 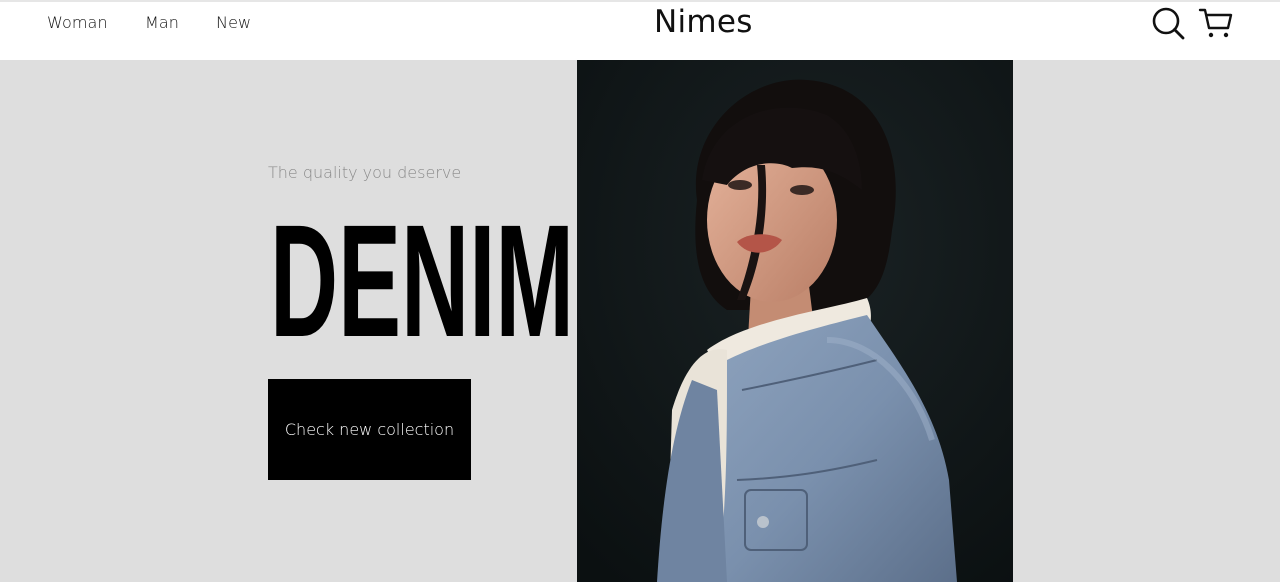 What do you see at coordinates (703, 22) in the screenshot?
I see `brand-logo: Nimes` at bounding box center [703, 22].